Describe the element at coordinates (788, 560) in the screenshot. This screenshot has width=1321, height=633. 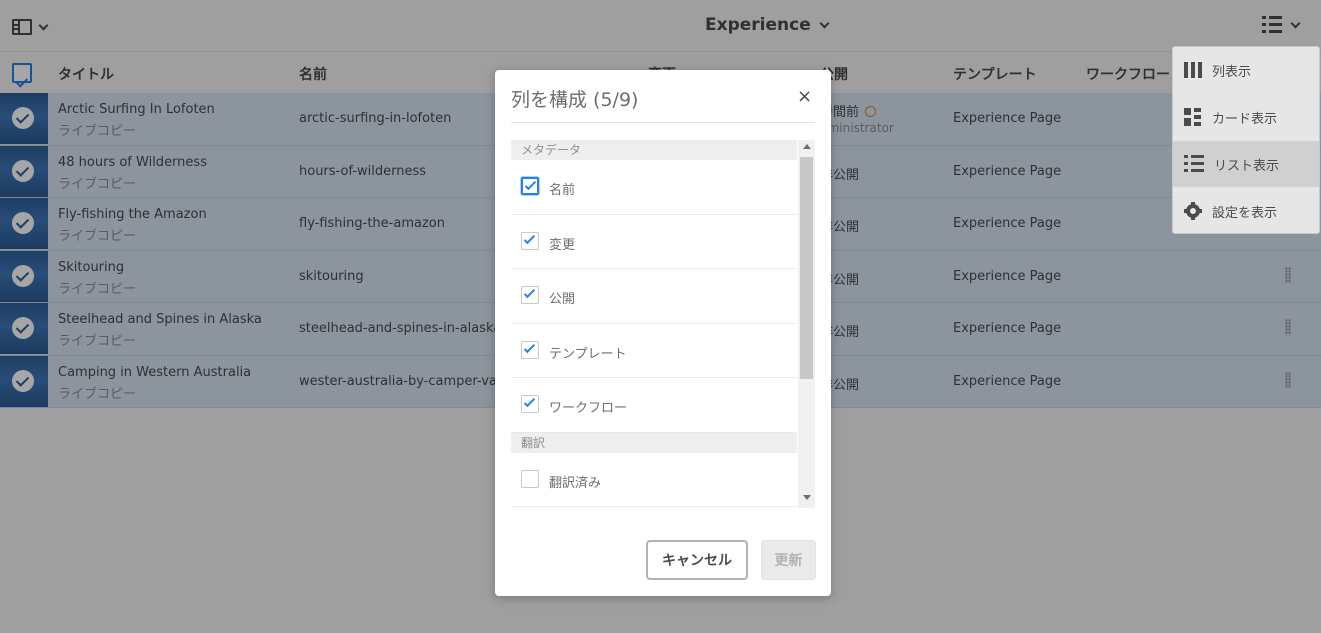
I see `update-button: 更新` at that location.